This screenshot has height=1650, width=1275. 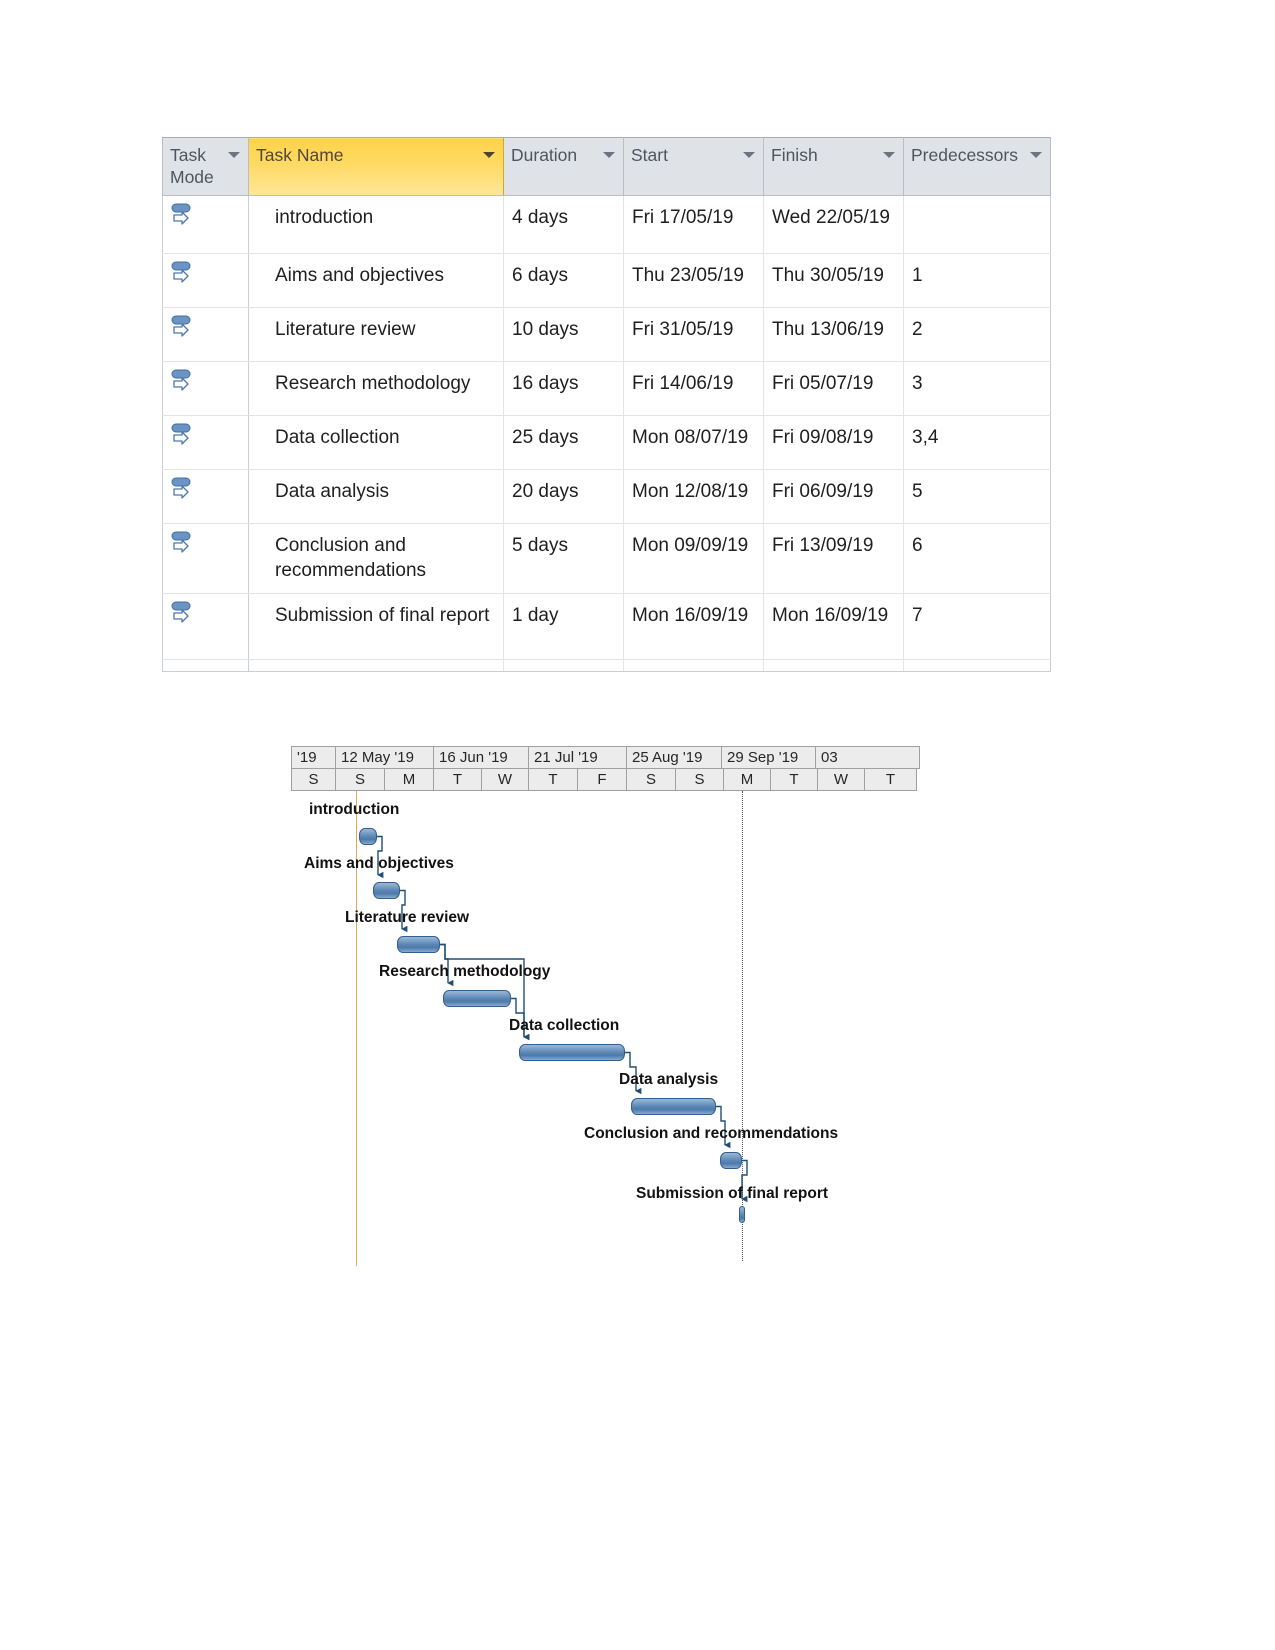 I want to click on cell-start: Mon 12/08/19, so click(x=693, y=496).